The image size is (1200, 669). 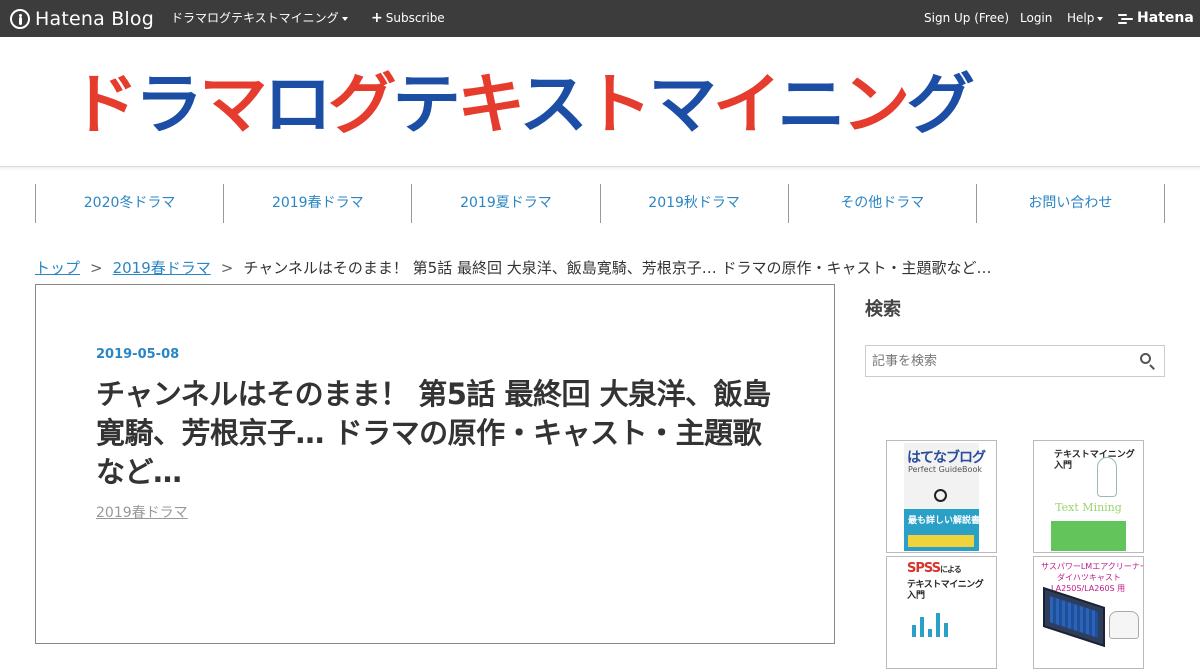 I want to click on illustration-bars, so click(x=941, y=622).